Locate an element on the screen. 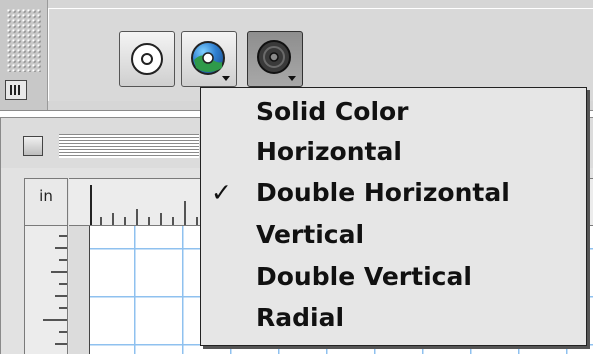 The width and height of the screenshot is (593, 358). menu-item-label: Solid Color is located at coordinates (332, 111).